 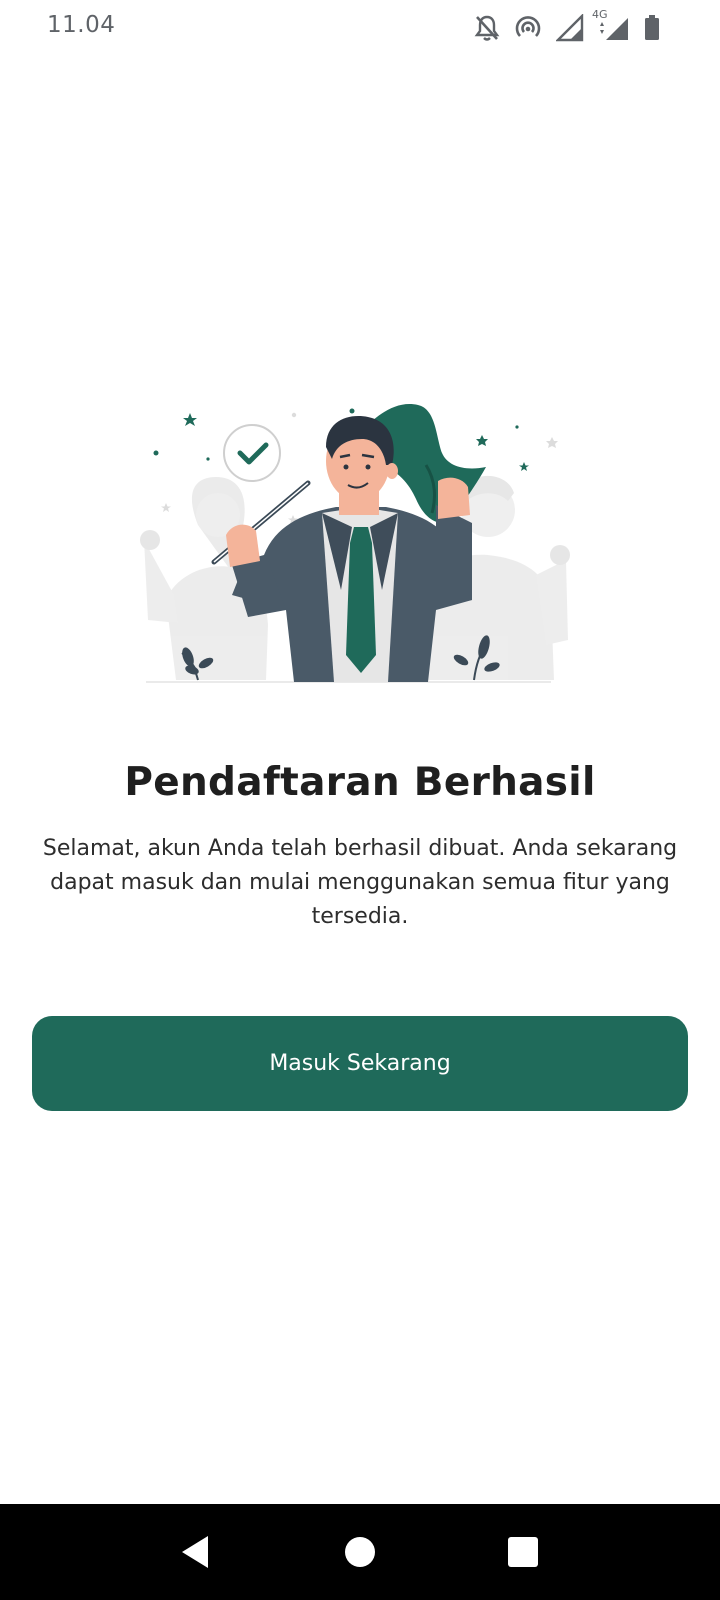 I want to click on home-icon, so click(x=360, y=1552).